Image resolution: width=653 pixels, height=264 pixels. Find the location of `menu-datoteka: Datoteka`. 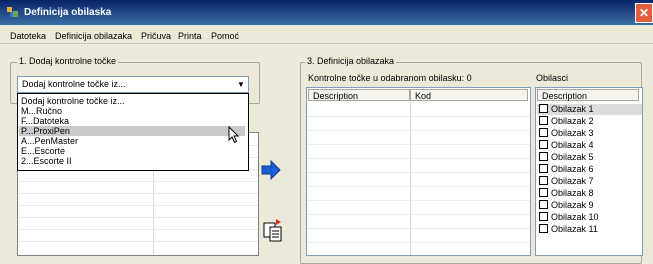

menu-datoteka: Datoteka is located at coordinates (28, 36).